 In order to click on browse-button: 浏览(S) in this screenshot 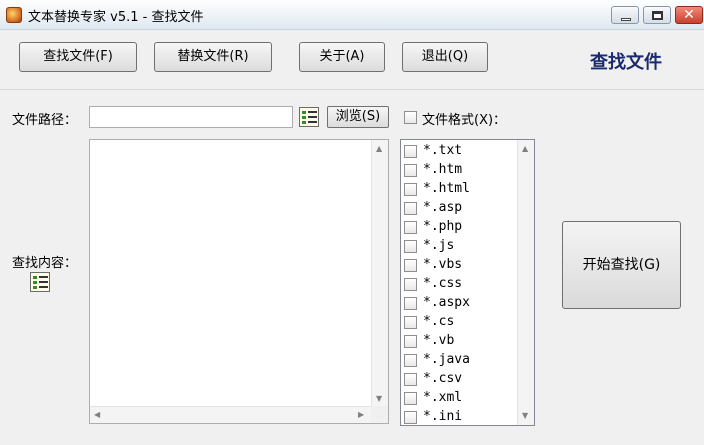, I will do `click(358, 117)`.